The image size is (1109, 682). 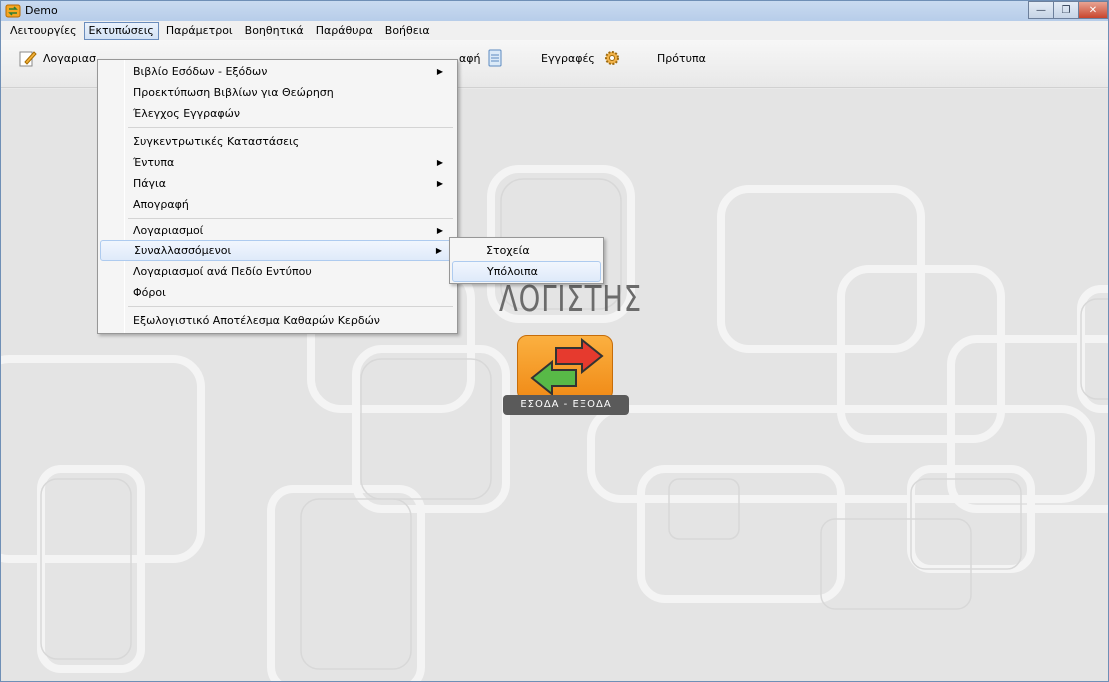 I want to click on menu-item-check-entries: Έλεγχος Εγγραφών, so click(x=277, y=113).